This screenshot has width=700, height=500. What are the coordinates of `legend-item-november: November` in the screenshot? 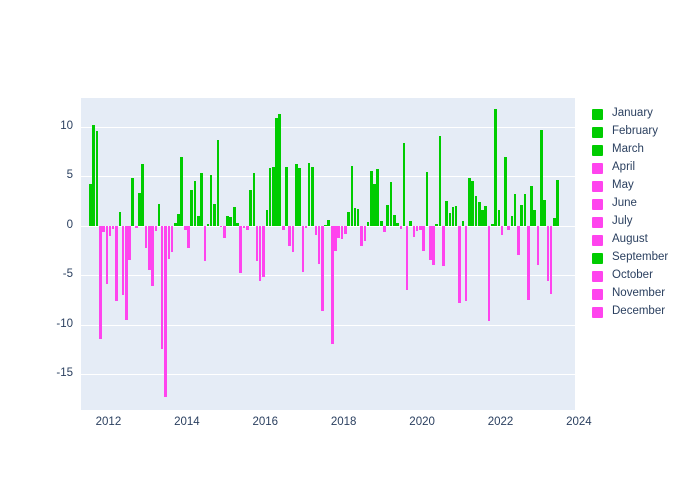 It's located at (644, 294).